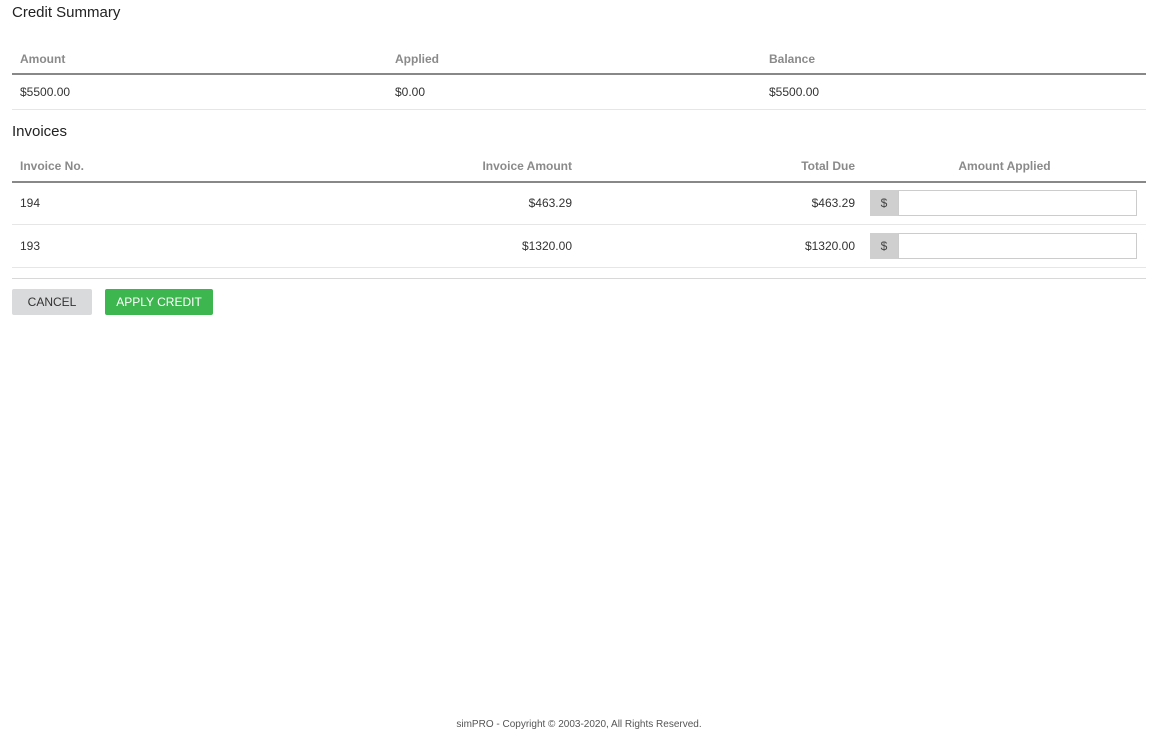 This screenshot has width=1158, height=733. I want to click on cancel-button: CANCEL, so click(52, 302).